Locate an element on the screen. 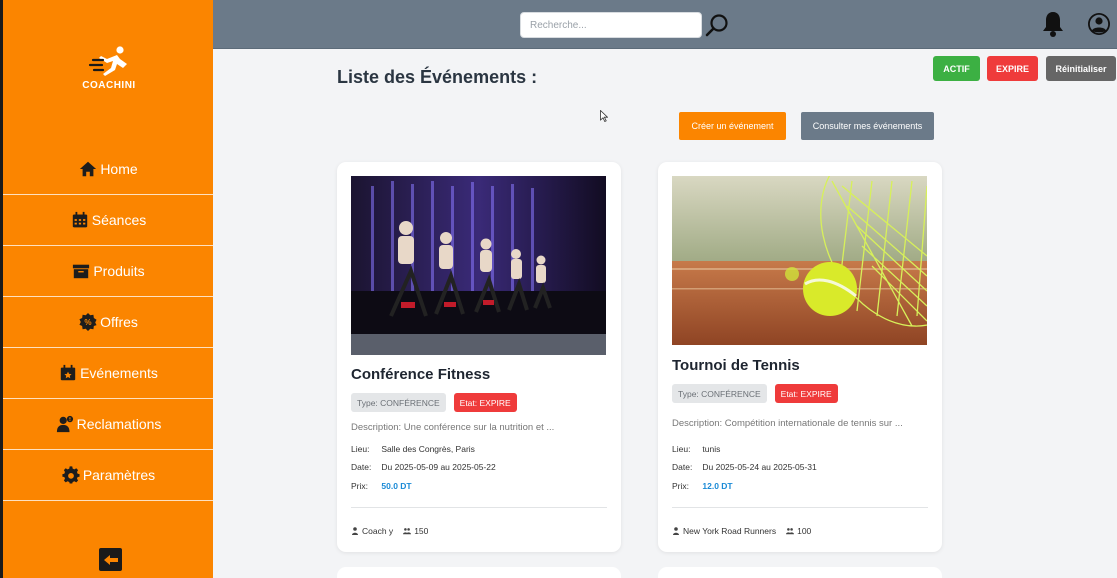 Image resolution: width=1117 pixels, height=578 pixels. sidebar-item-label: Home is located at coordinates (119, 169).